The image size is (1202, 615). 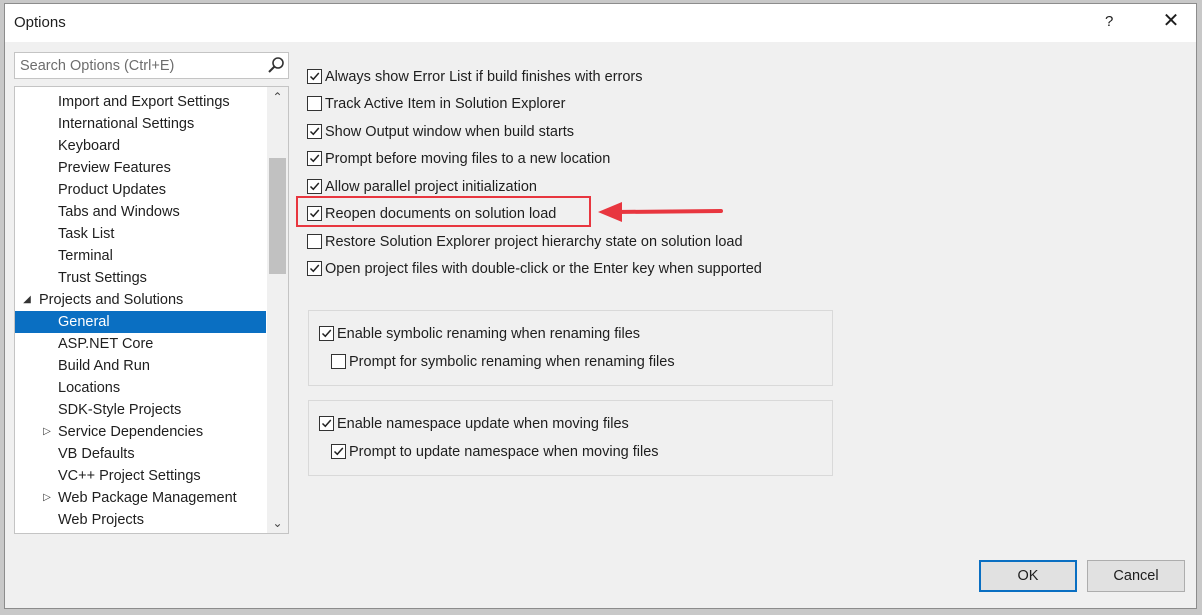 I want to click on tree-item-label: Locations, so click(x=89, y=388).